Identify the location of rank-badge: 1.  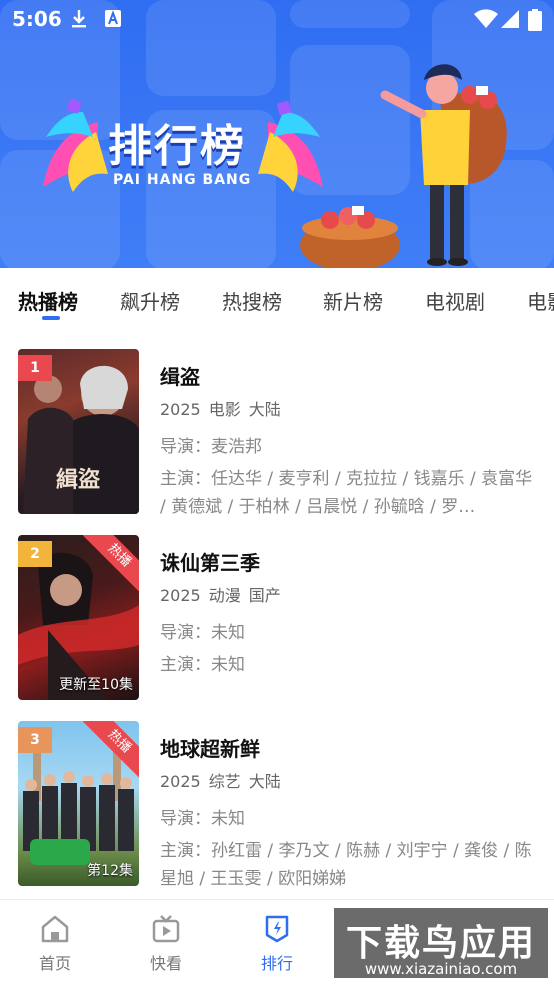
(35, 368).